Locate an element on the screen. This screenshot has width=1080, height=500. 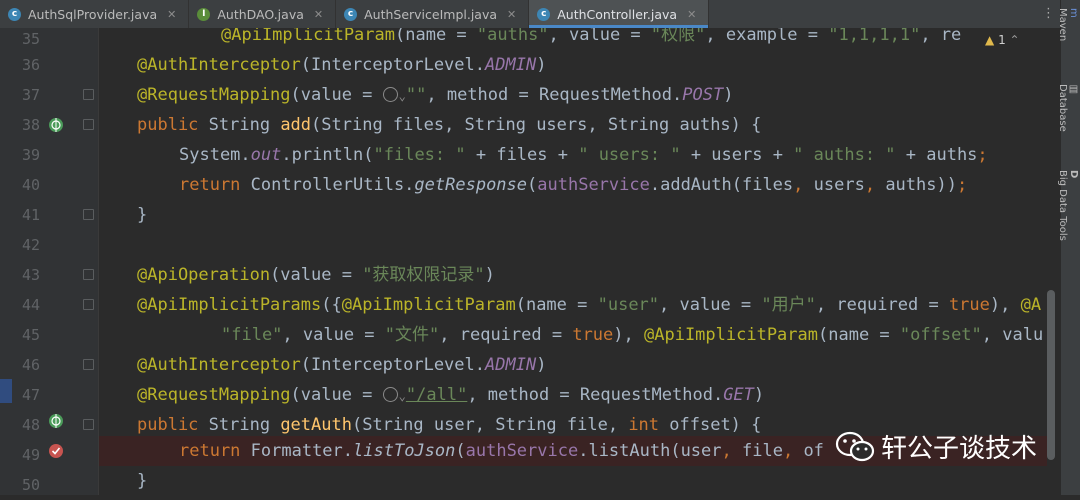
code-text: + auths is located at coordinates (936, 155).